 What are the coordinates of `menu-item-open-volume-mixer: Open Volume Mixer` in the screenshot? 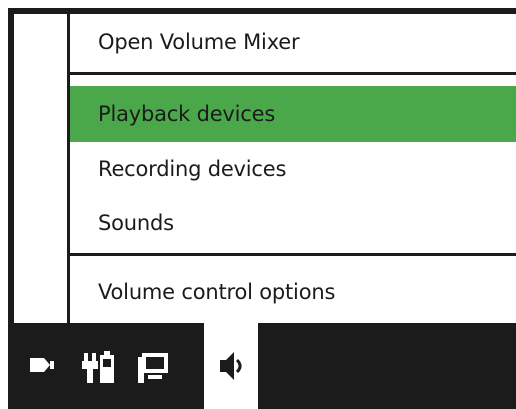 It's located at (293, 42).